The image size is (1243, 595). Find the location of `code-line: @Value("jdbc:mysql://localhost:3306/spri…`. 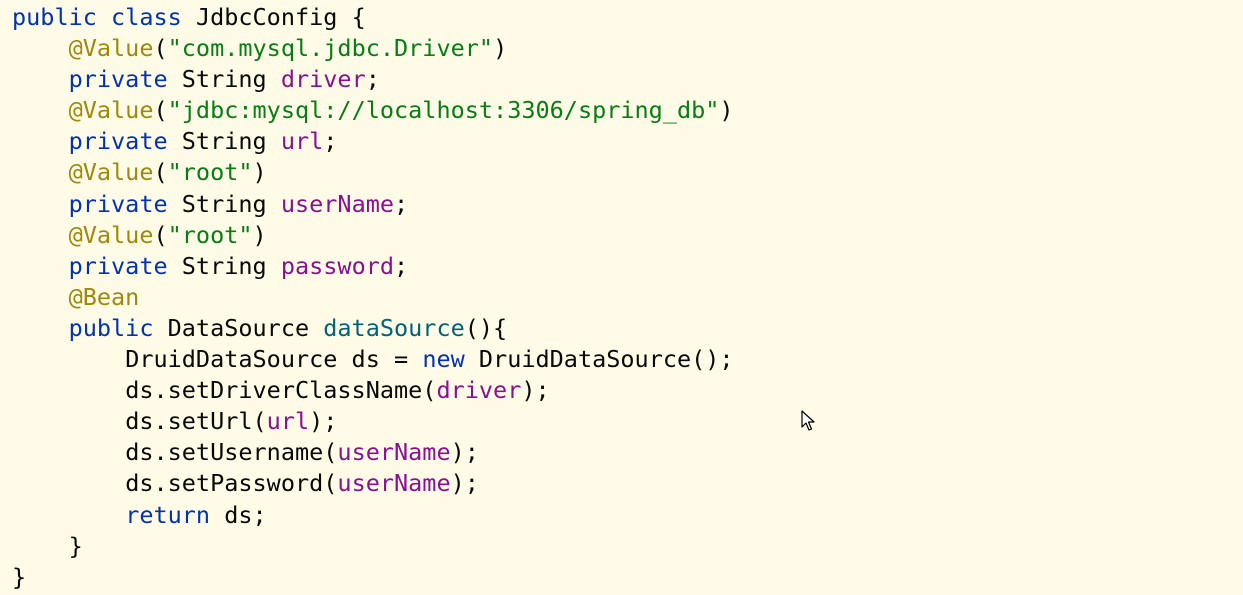

code-line: @Value("jdbc:mysql://localhost:3306/spri… is located at coordinates (373, 110).